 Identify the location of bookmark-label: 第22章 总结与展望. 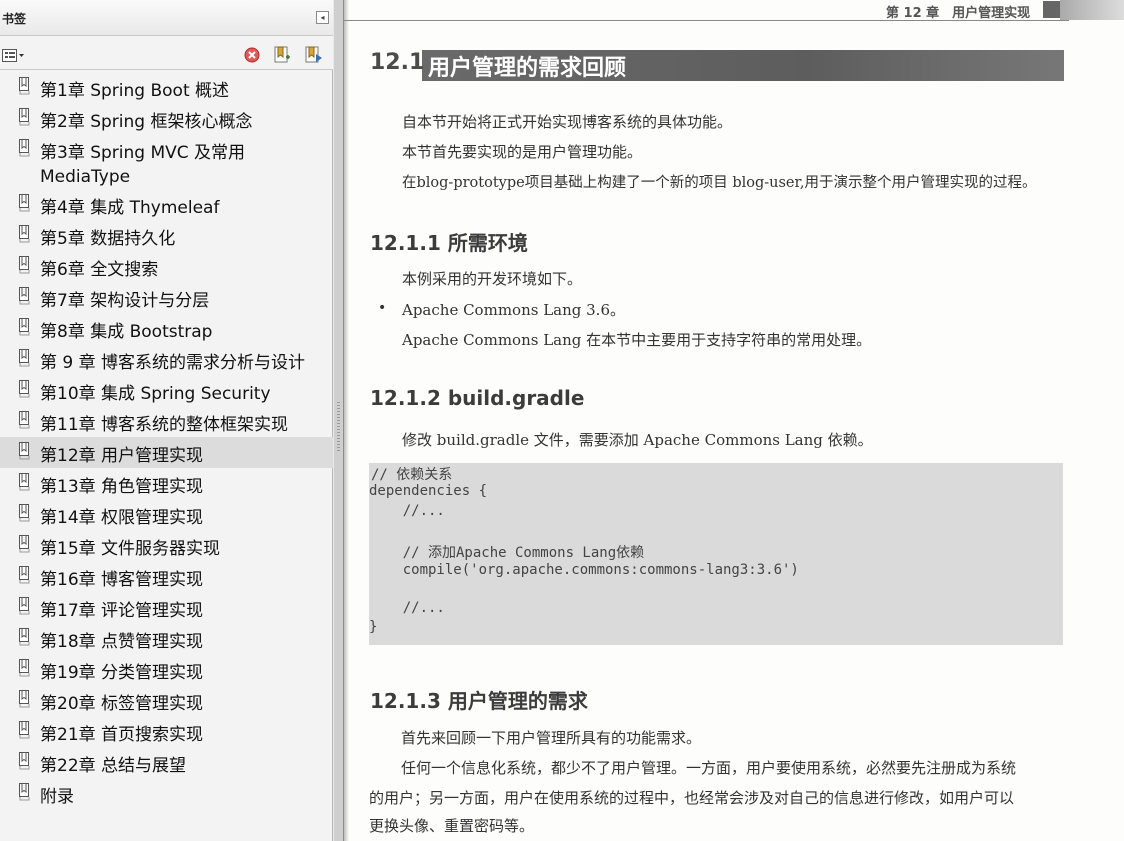
(113, 766).